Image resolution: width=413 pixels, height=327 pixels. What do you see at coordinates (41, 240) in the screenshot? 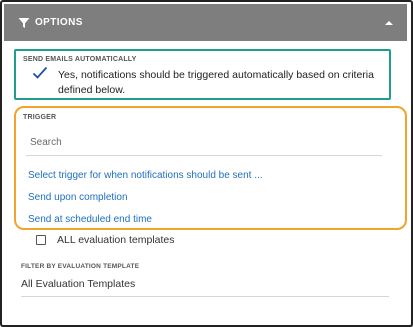
I see `all-templates-checkbox` at bounding box center [41, 240].